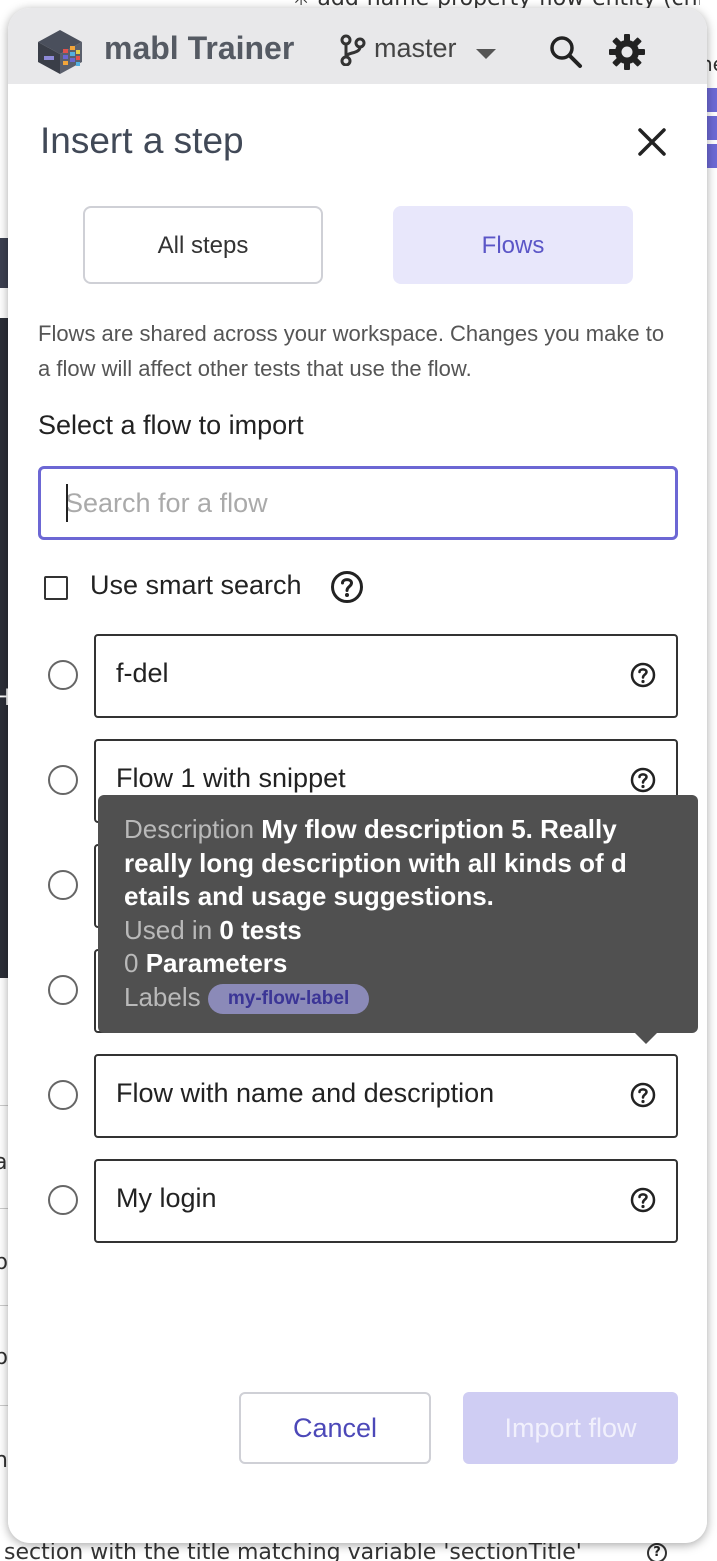 This screenshot has height=1561, width=717. Describe the element at coordinates (309, 896) in the screenshot. I see `tooltip-description-line: etails and usage suggestions.` at that location.